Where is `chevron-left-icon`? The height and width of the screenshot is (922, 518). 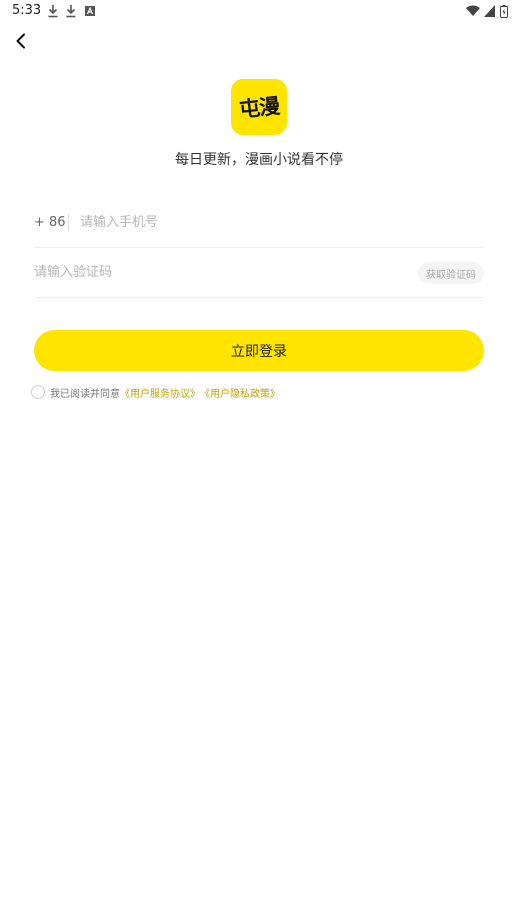 chevron-left-icon is located at coordinates (20, 41).